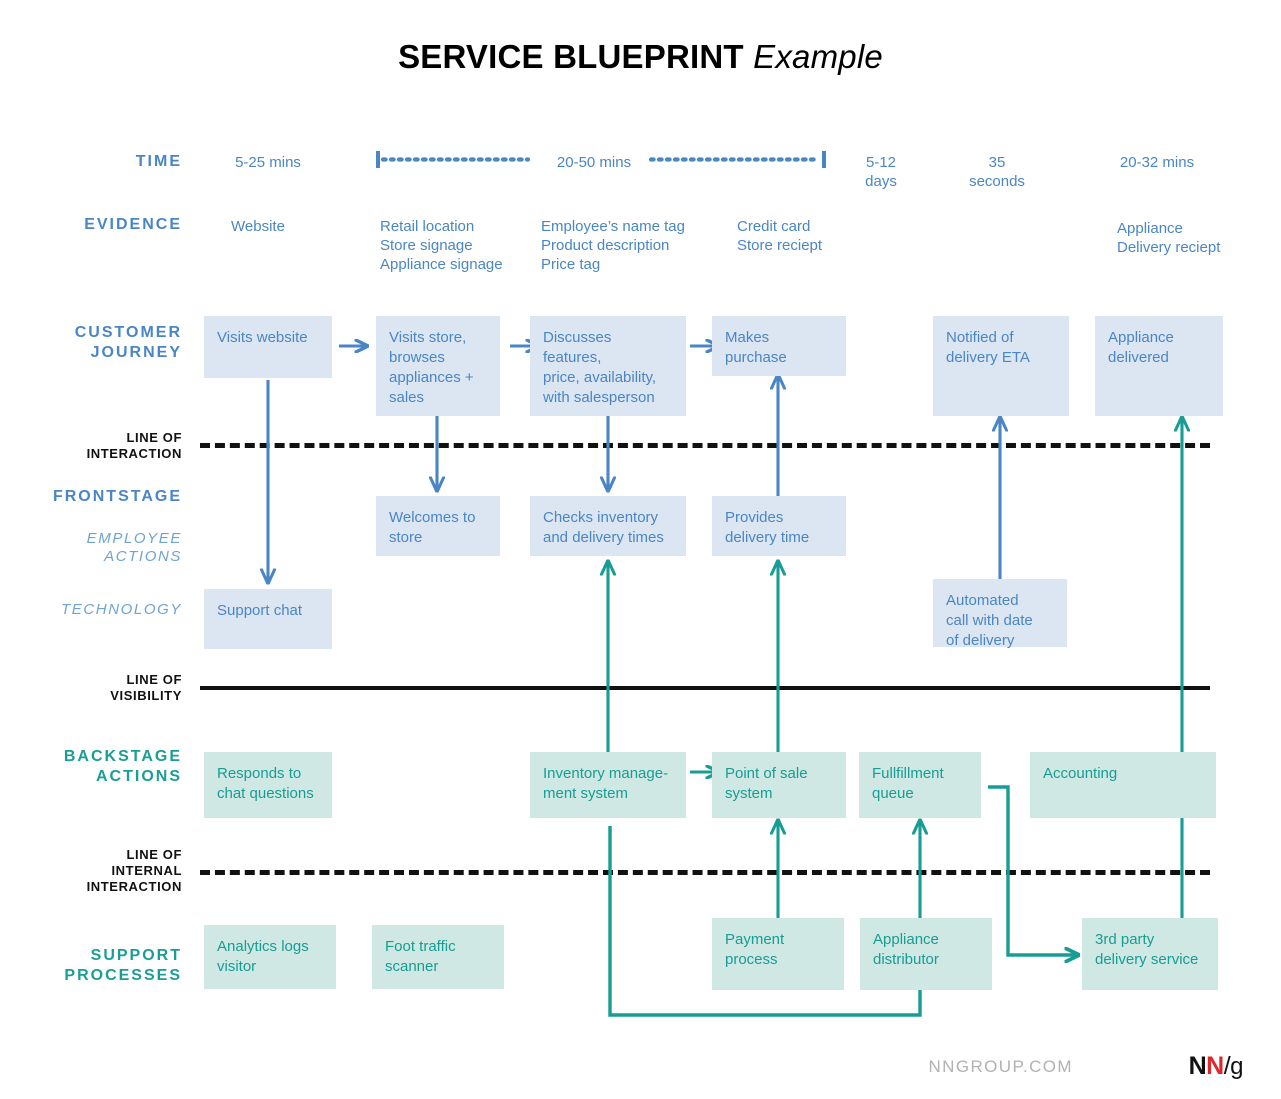  Describe the element at coordinates (1157, 162) in the screenshot. I see `time-item-4: 20-32 mins` at that location.